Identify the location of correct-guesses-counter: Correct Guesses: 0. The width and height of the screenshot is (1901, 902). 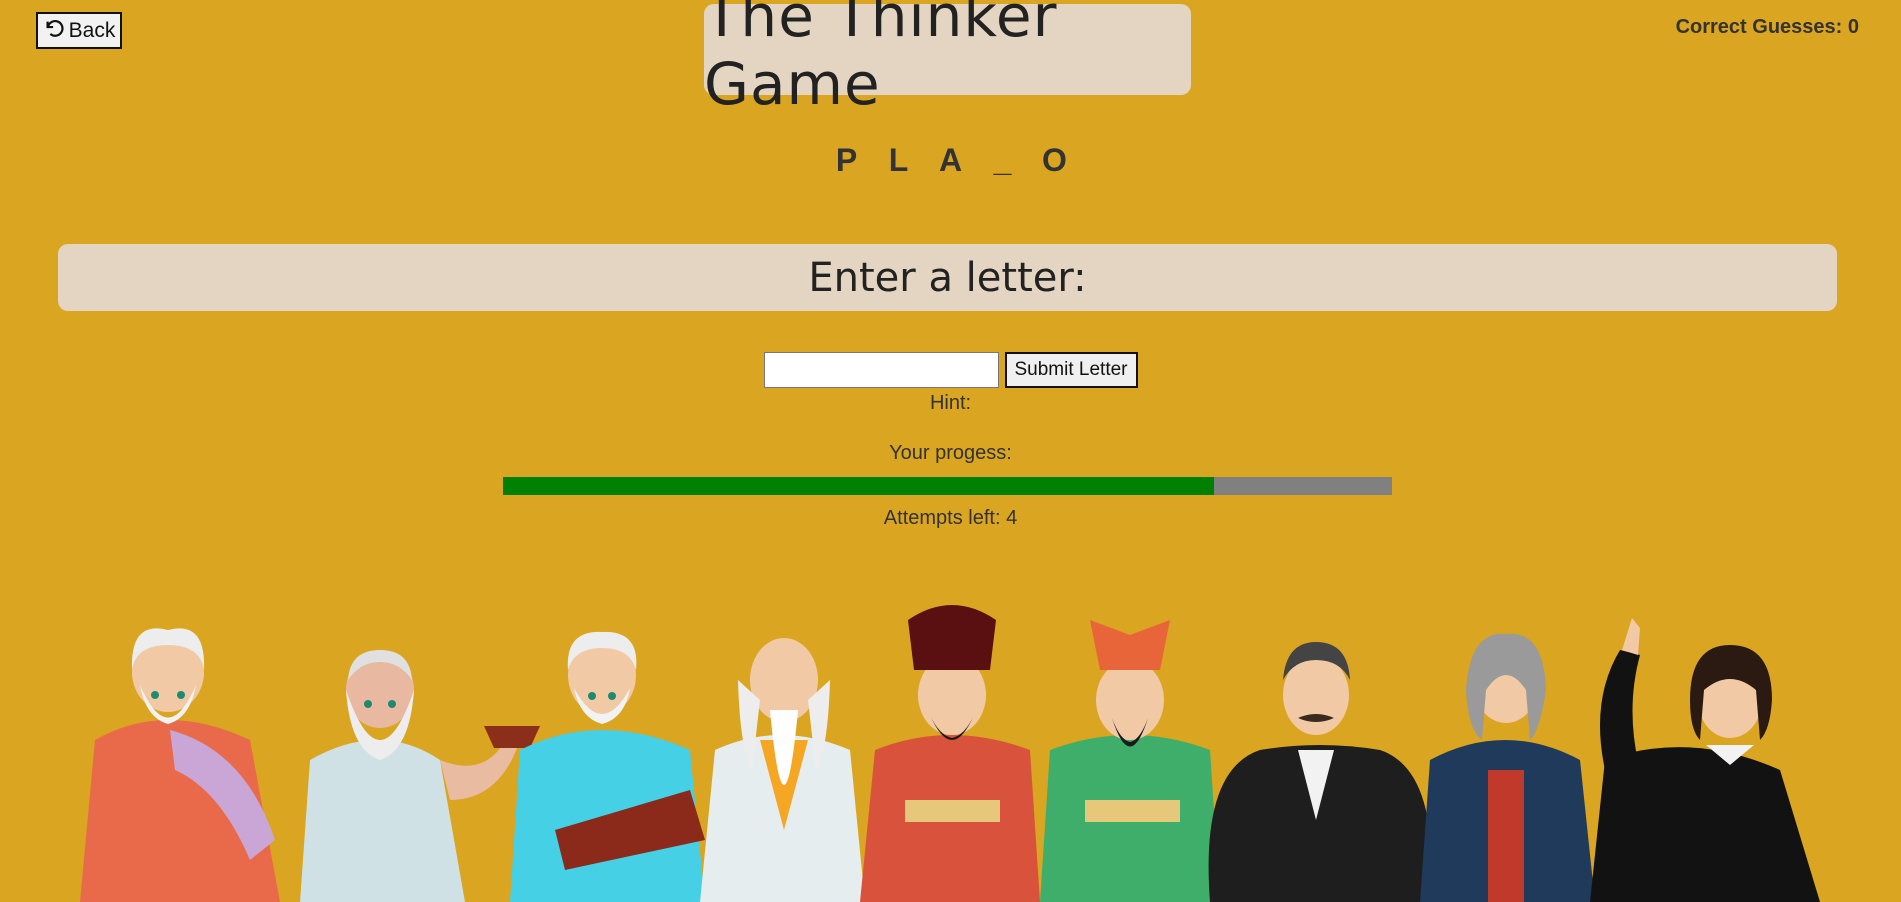
(1767, 27).